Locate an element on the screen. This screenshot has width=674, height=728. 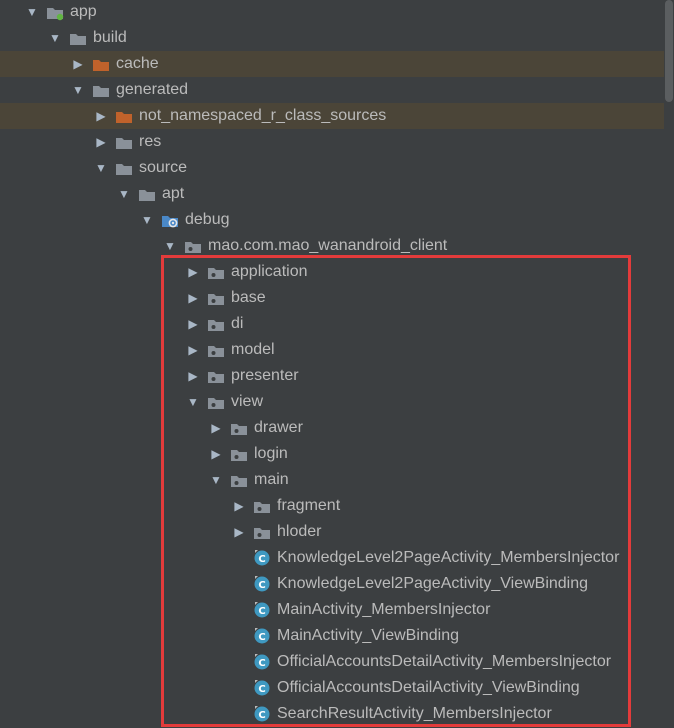
tree-node-label: MainActivity_MembersInjector is located at coordinates (384, 609).